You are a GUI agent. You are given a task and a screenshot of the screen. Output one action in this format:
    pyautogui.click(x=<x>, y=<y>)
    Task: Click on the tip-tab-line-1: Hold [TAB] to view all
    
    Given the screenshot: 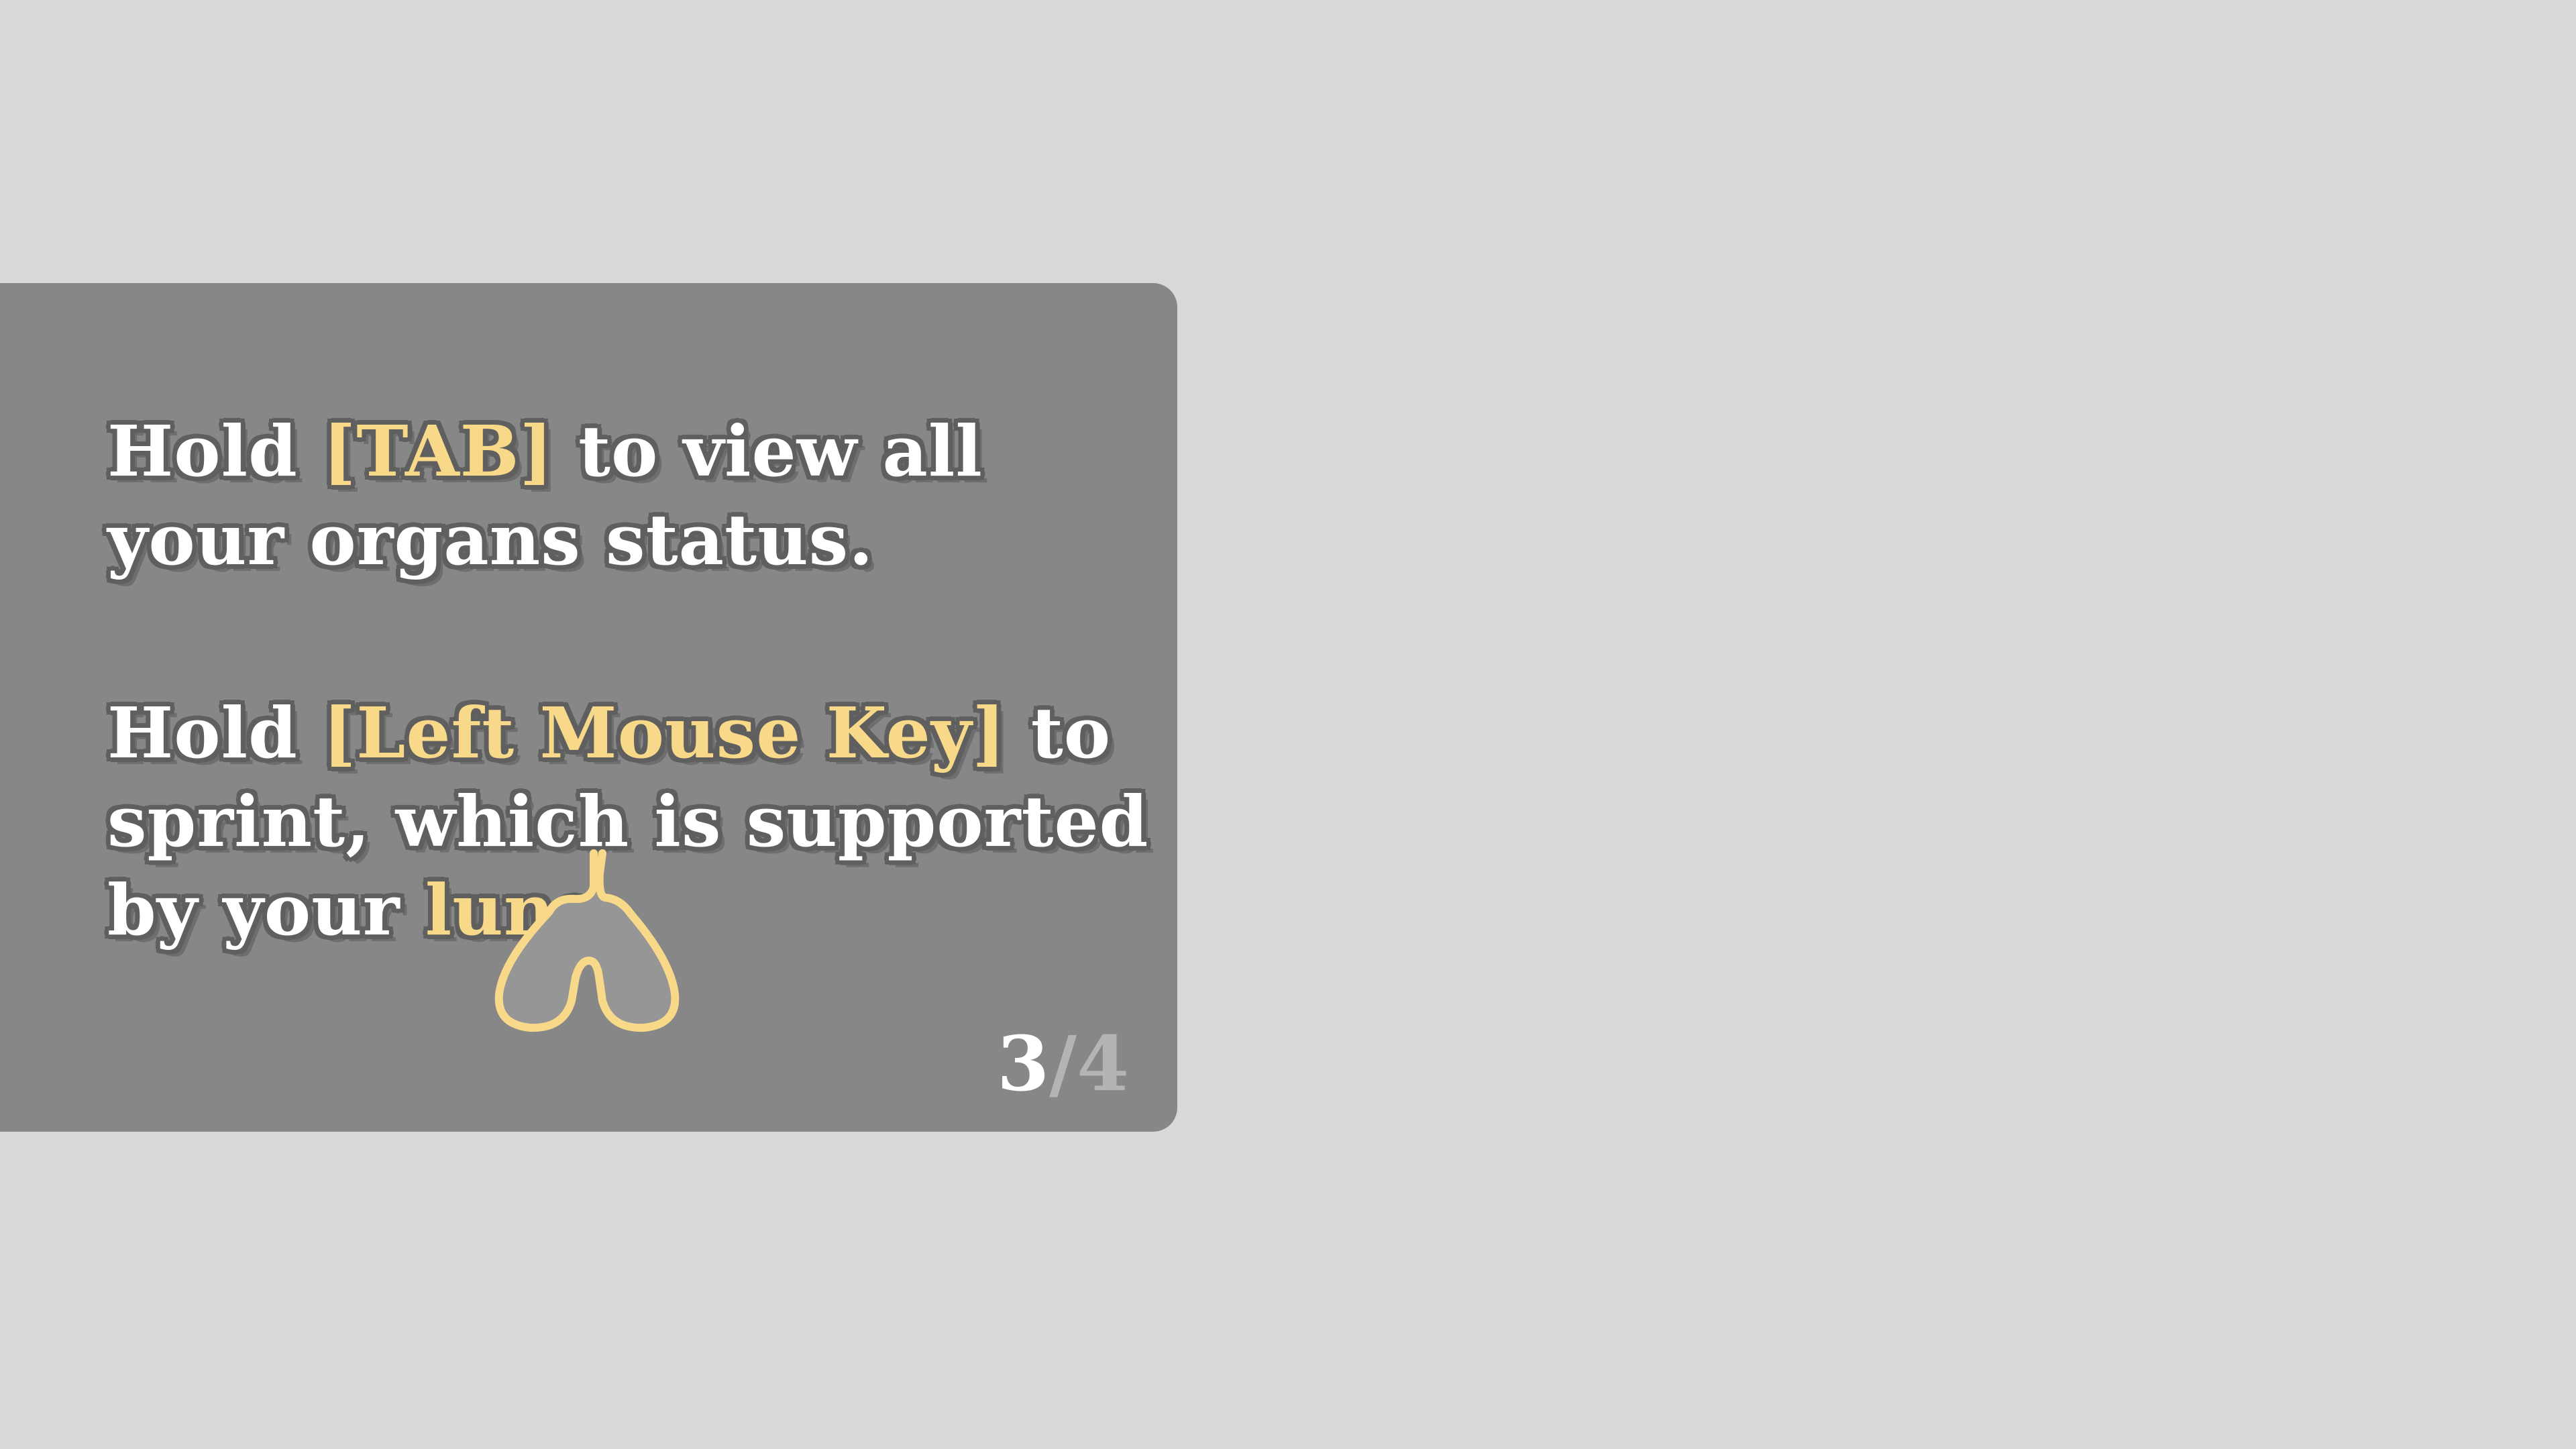 What is the action you would take?
    pyautogui.click(x=545, y=451)
    